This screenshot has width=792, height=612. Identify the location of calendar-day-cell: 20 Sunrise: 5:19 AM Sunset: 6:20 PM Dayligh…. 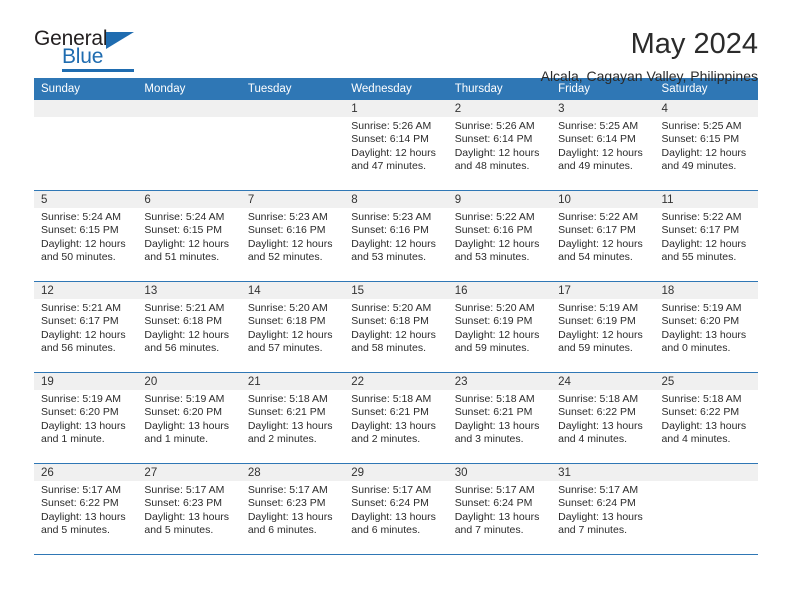
(189, 418).